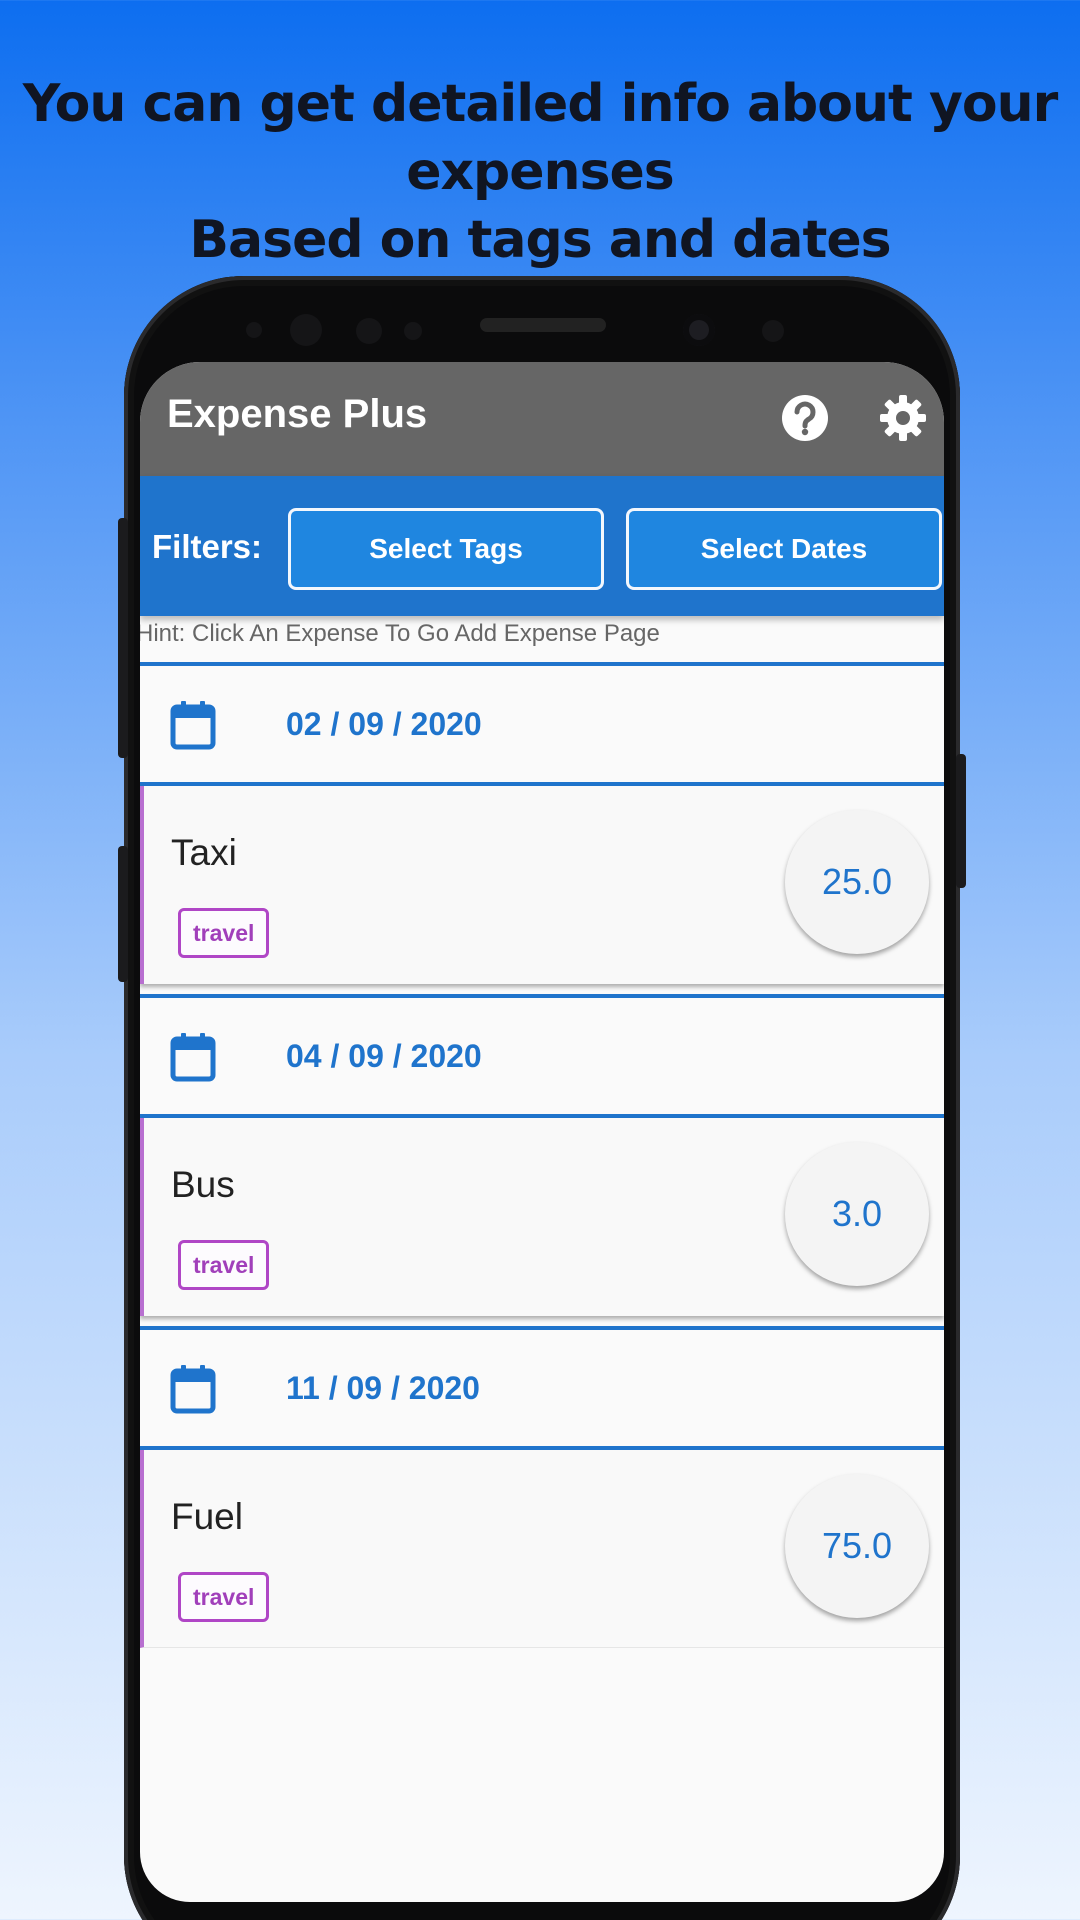  I want to click on filter-bar: Filters: Select Tags Select Dates, so click(542, 546).